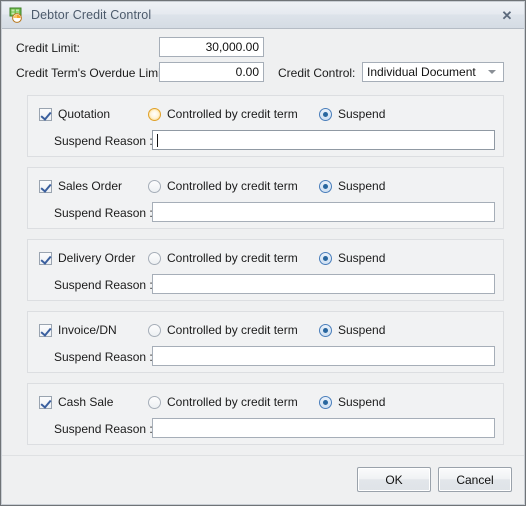 Image resolution: width=526 pixels, height=506 pixels. What do you see at coordinates (362, 330) in the screenshot?
I see `invoice-dn-suspend-label: Suspend` at bounding box center [362, 330].